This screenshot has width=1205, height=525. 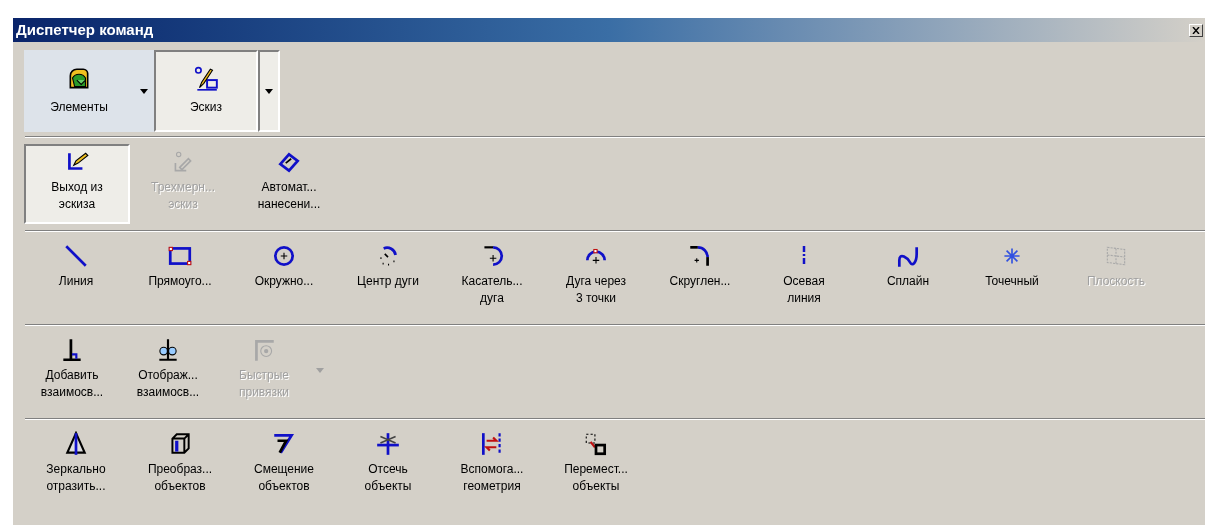 I want to click on tool-button: Точечный, so click(x=1012, y=278).